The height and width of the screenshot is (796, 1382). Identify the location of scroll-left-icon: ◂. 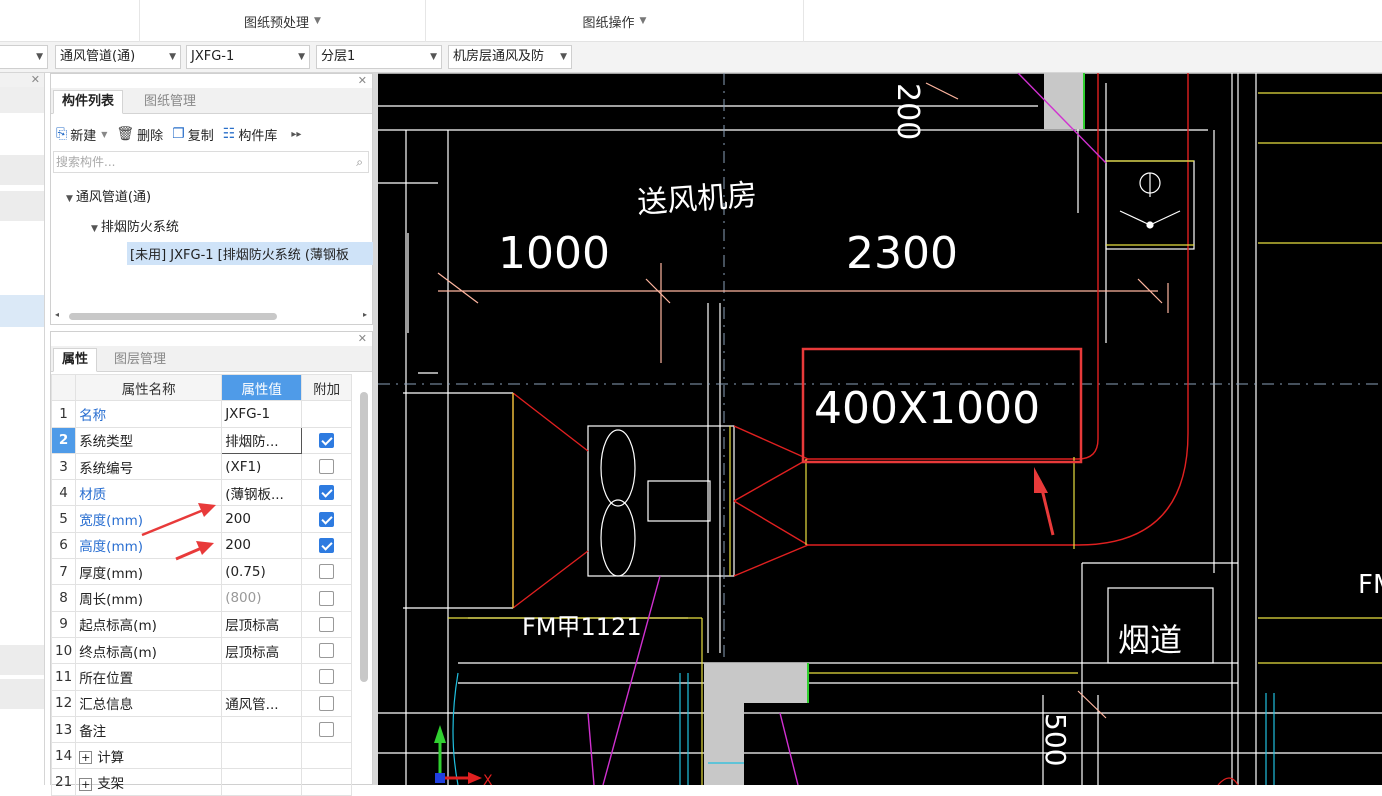
(57, 314).